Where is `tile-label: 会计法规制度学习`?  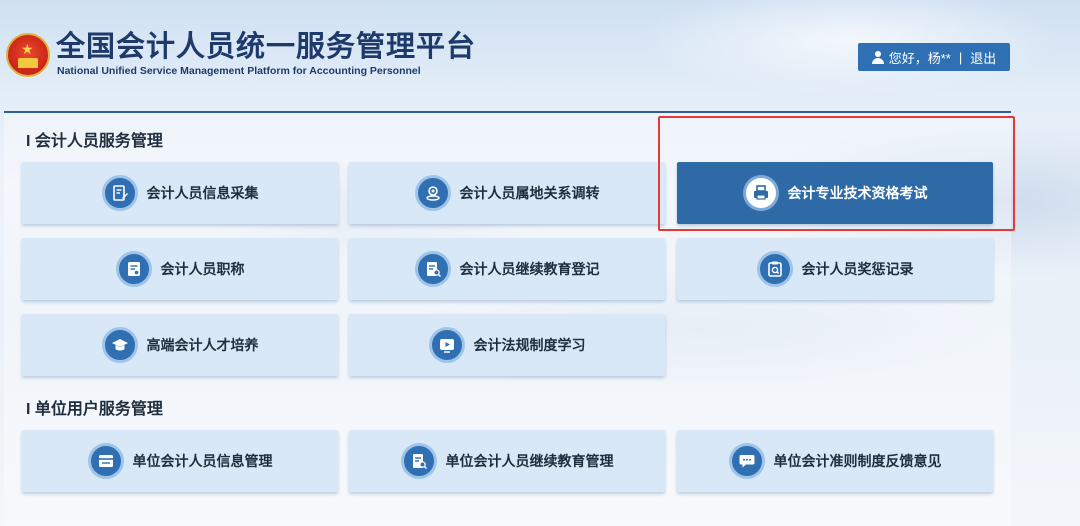 tile-label: 会计法规制度学习 is located at coordinates (529, 345).